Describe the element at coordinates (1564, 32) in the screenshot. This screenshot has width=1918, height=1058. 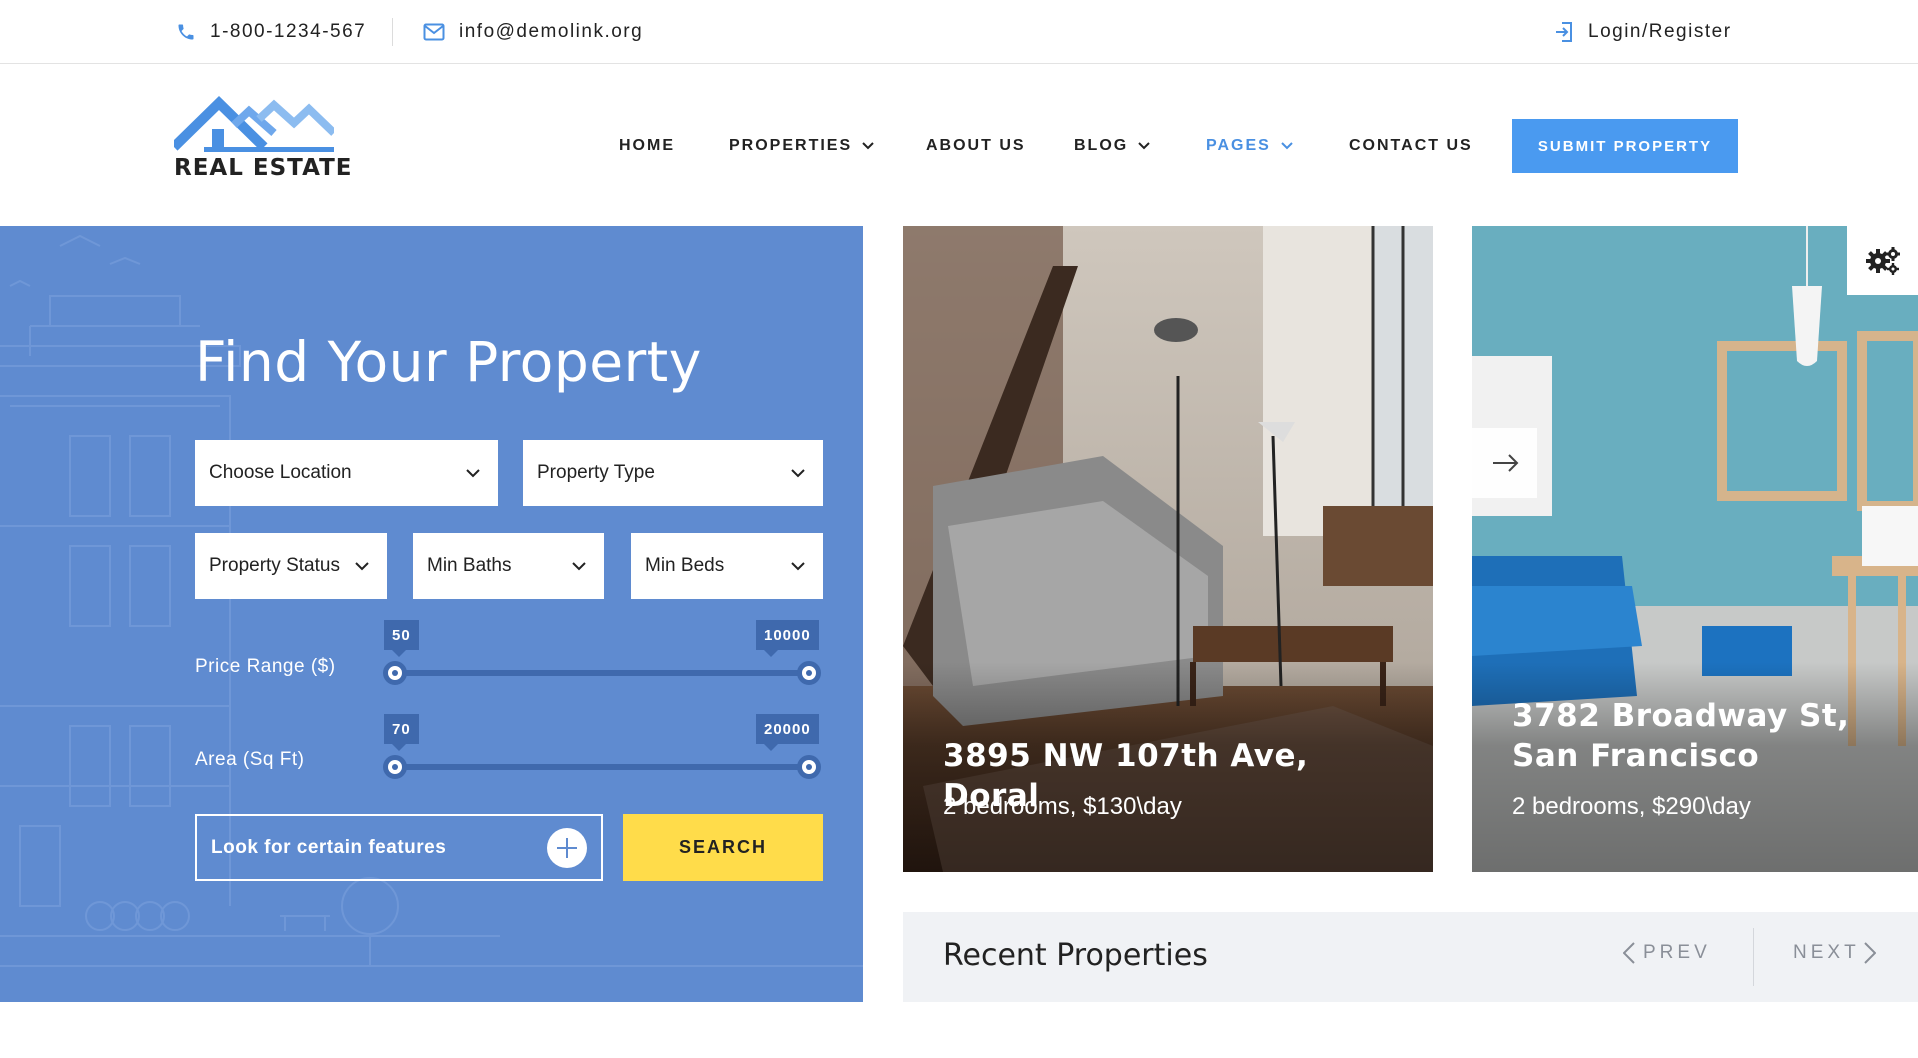
I see `login-icon` at that location.